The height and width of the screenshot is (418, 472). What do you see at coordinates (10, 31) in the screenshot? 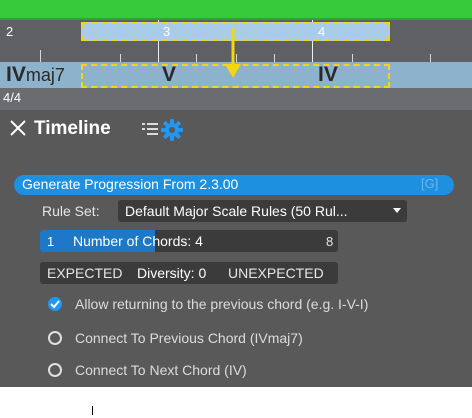
I see `bar-number-2: 2` at bounding box center [10, 31].